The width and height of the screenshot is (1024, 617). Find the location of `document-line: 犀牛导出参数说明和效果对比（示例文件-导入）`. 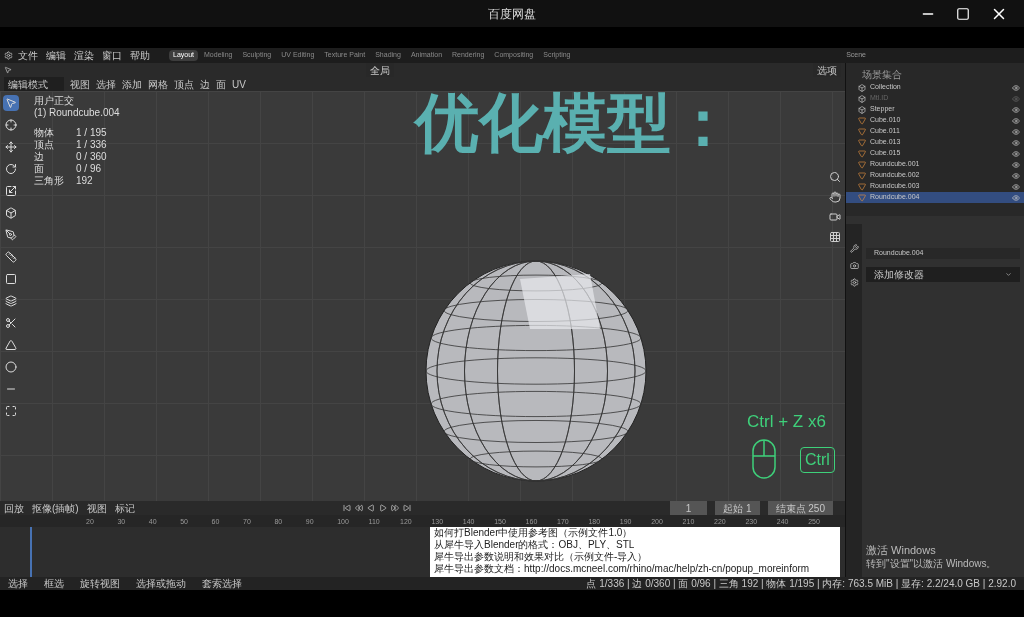

document-line: 犀牛导出参数说明和效果对比（示例文件-导入） is located at coordinates (541, 557).